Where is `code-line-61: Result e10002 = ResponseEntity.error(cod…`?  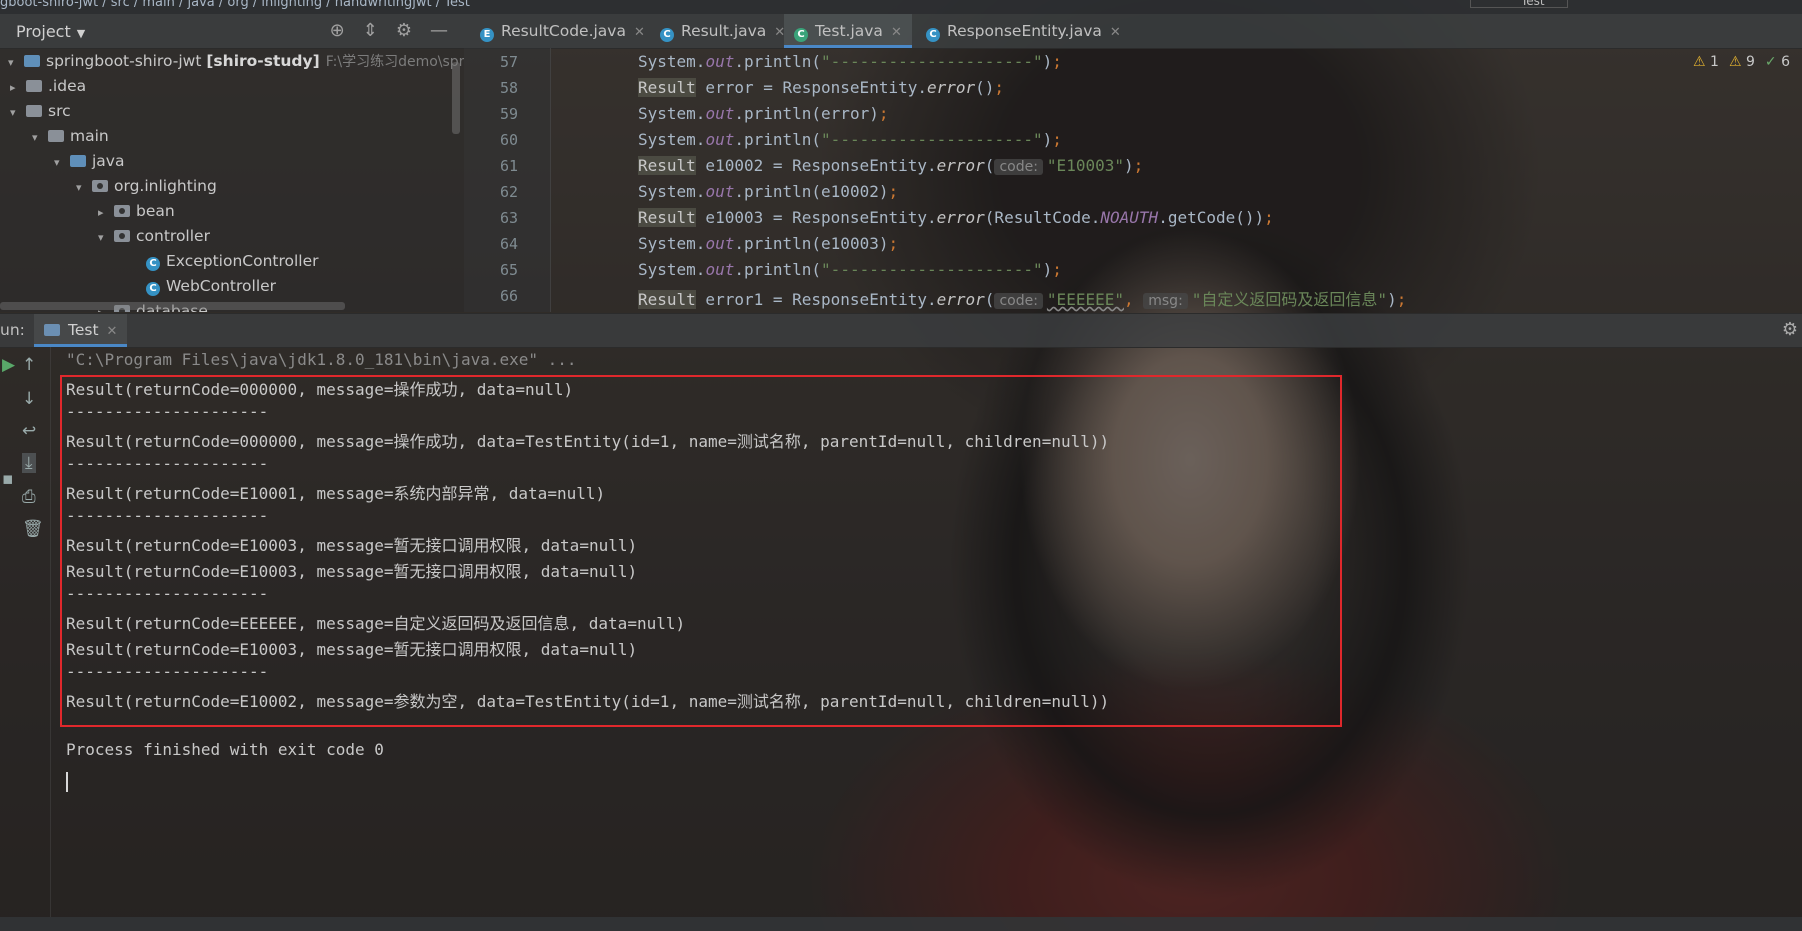 code-line-61: Result e10002 = ResponseEntity.error(cod… is located at coordinates (891, 165).